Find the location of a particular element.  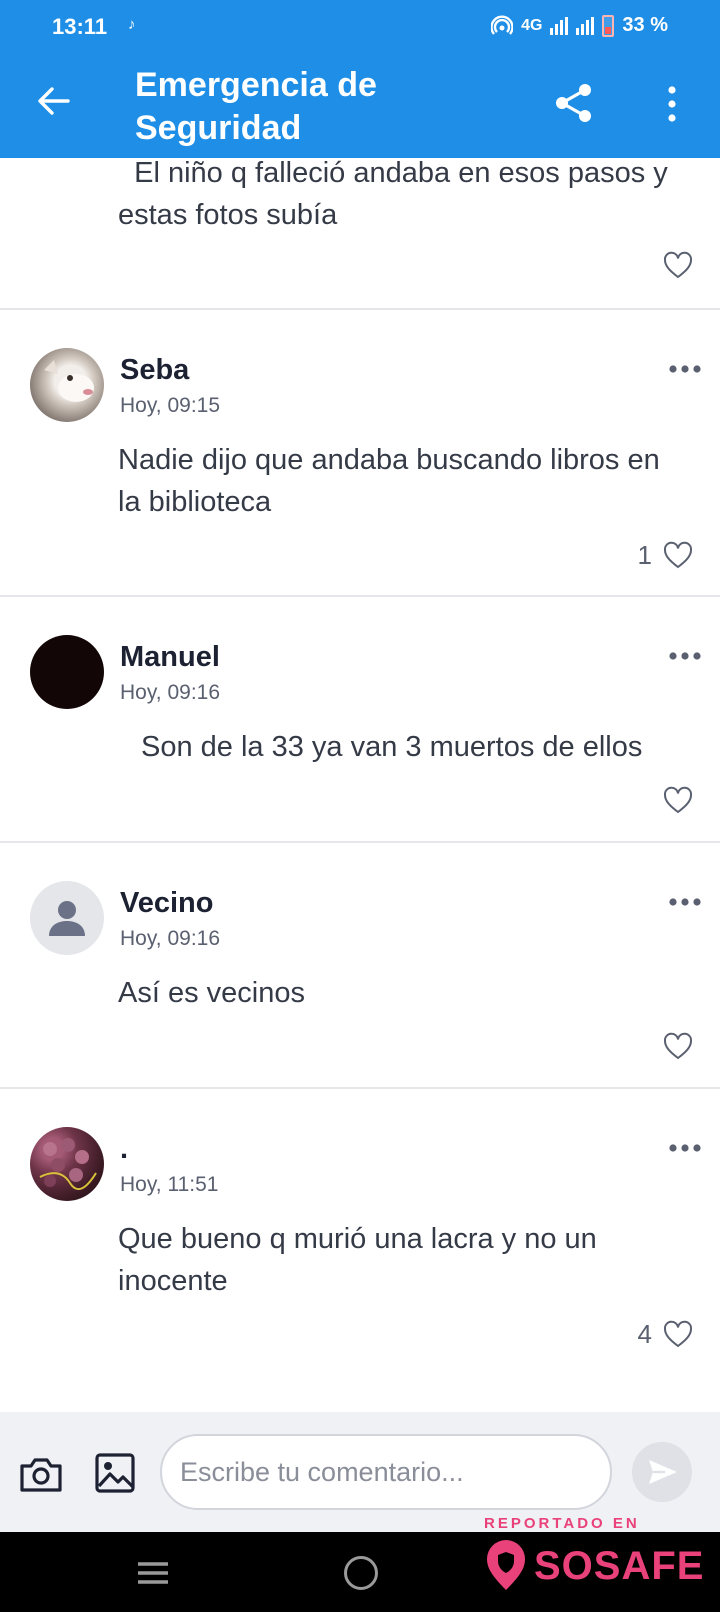

home-icon is located at coordinates (361, 1573).